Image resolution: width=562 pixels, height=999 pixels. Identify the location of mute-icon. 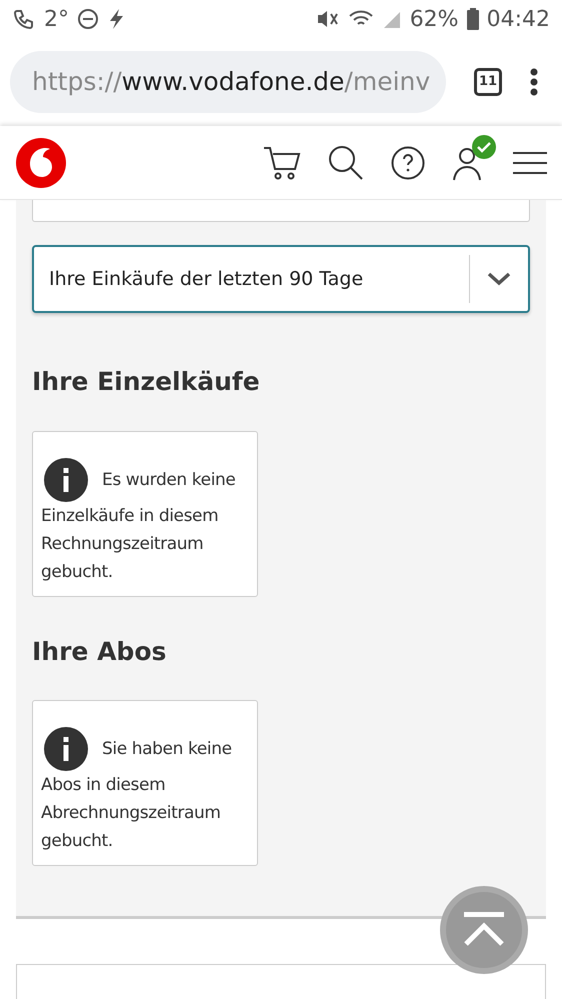
(328, 19).